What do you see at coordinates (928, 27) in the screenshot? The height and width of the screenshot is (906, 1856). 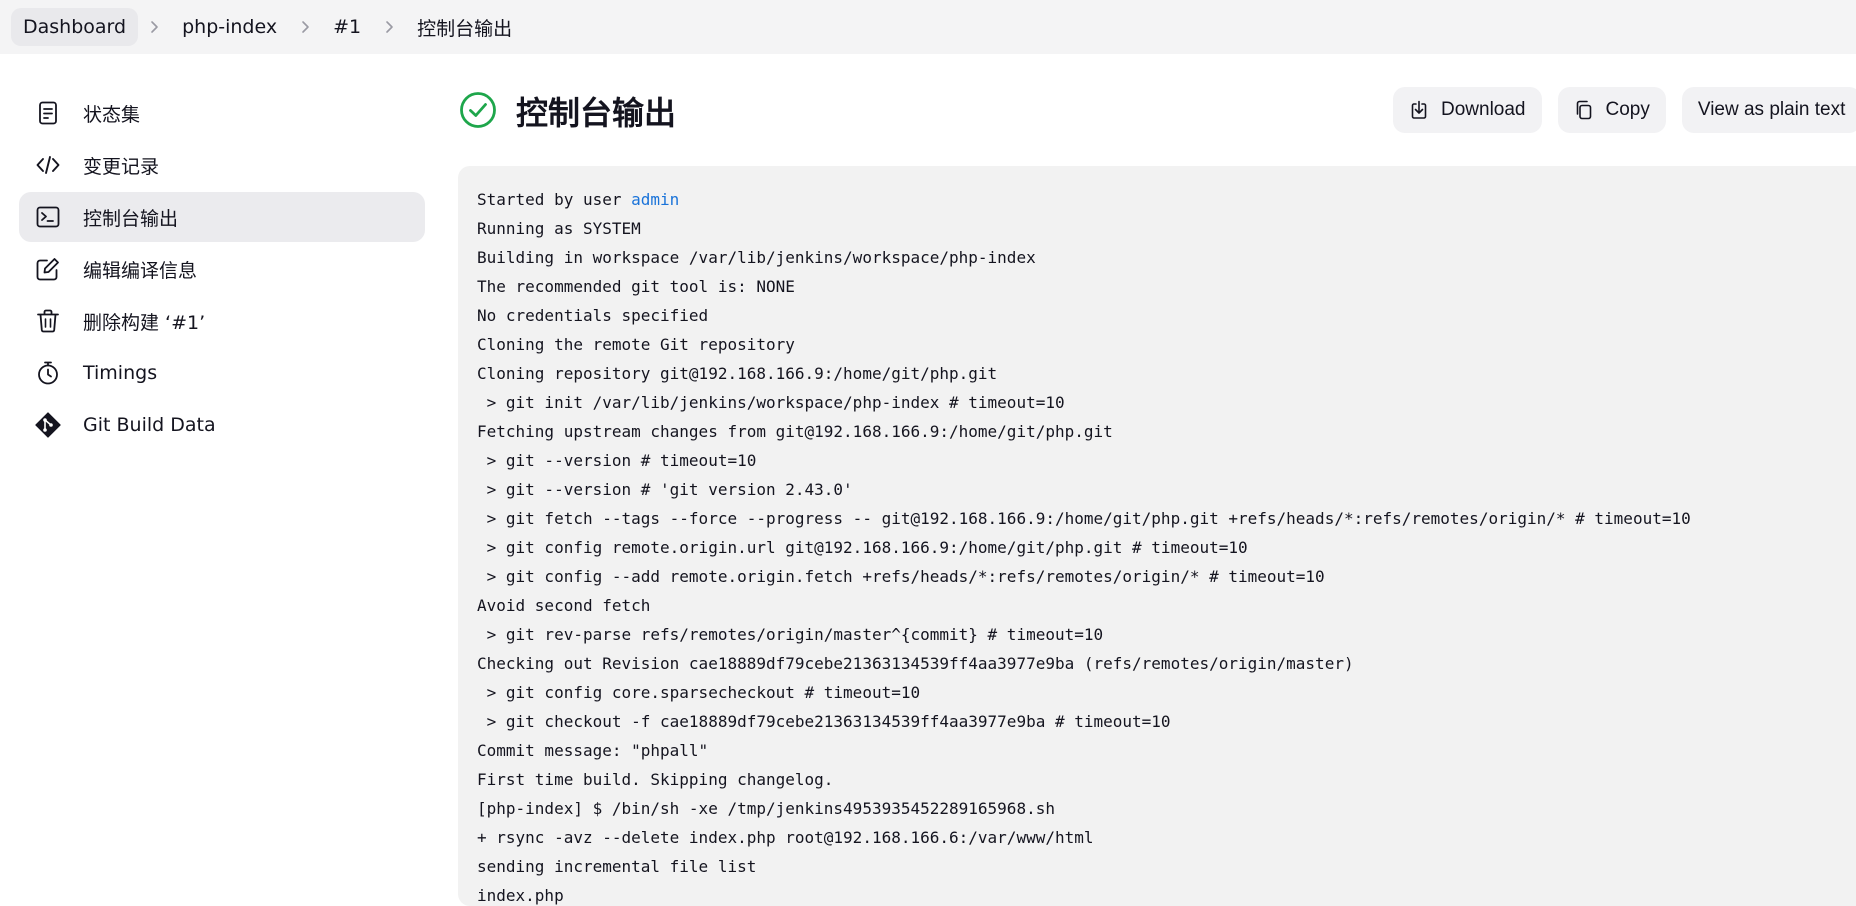 I see `breadcrumb: Dashboard php-index #1 控制台输出` at bounding box center [928, 27].